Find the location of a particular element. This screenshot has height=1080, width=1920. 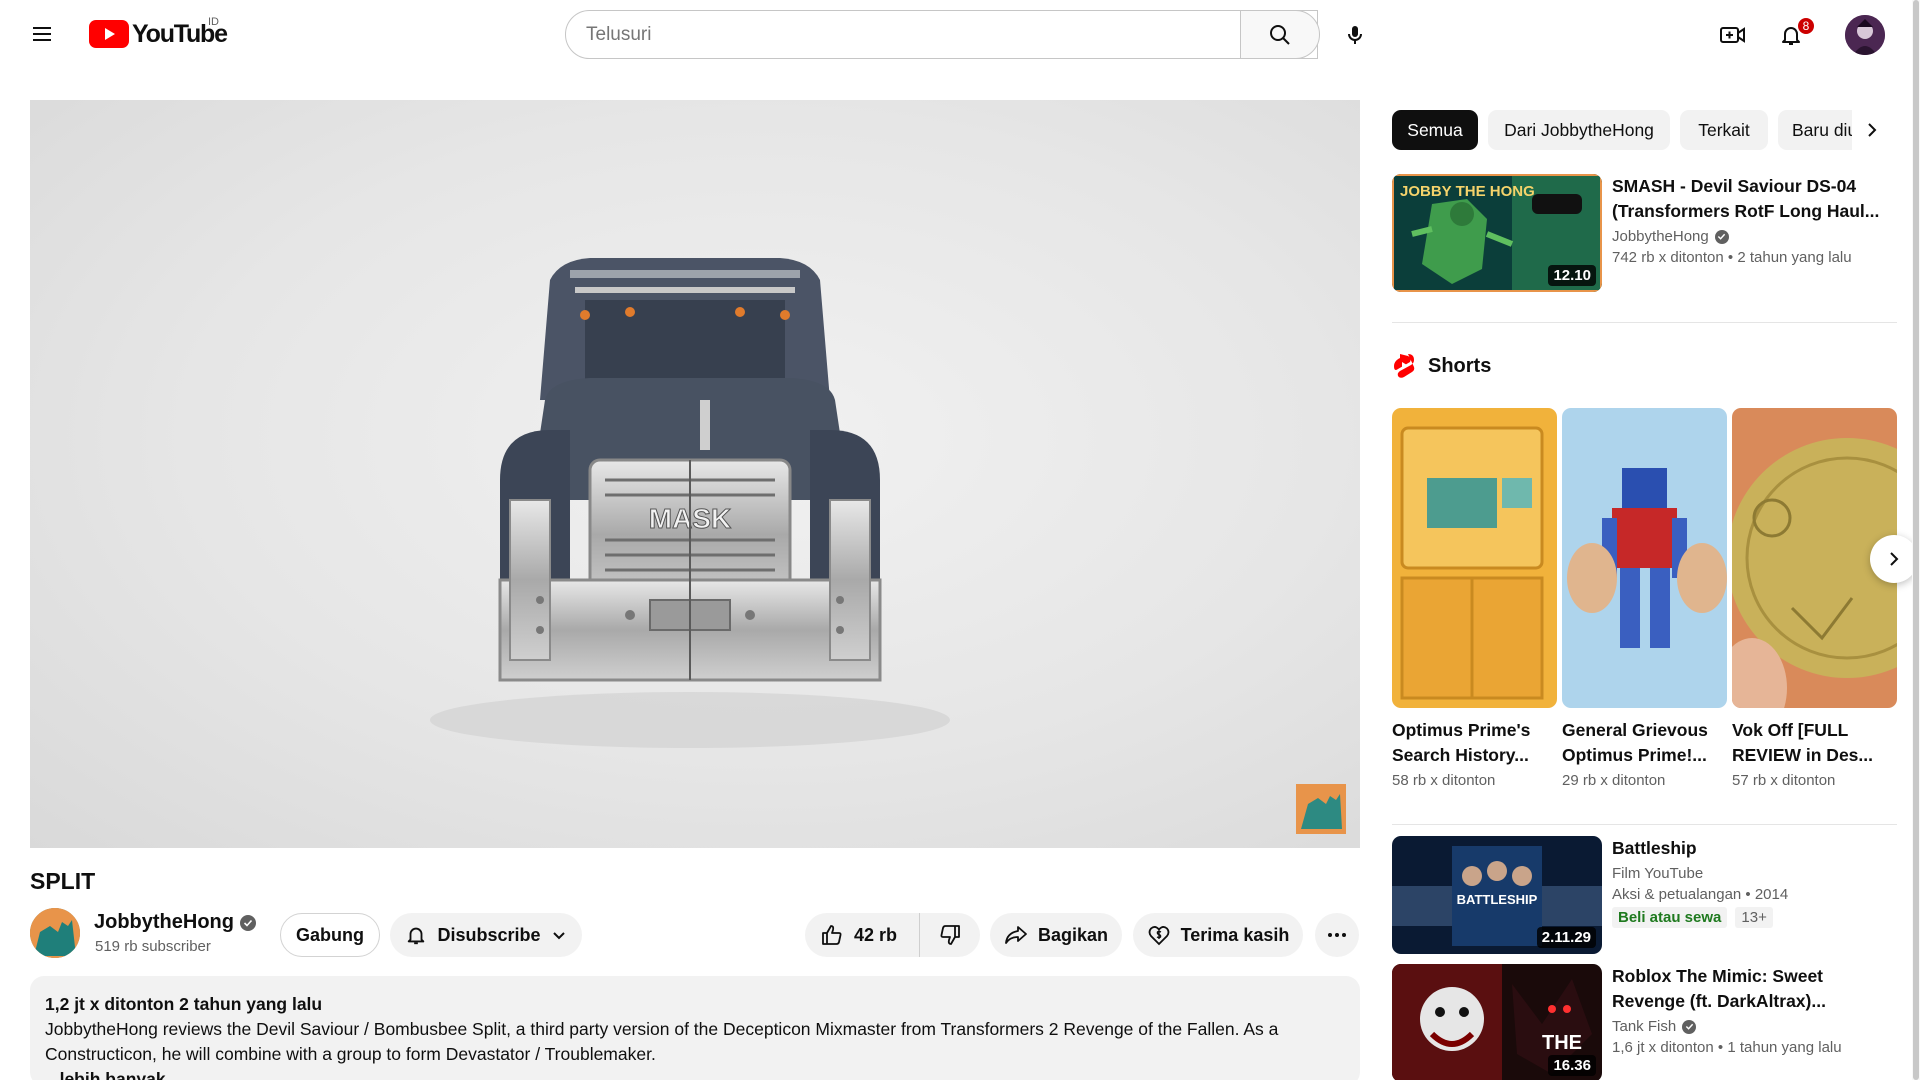

movie-poster-text: BATTLESHIP is located at coordinates (1497, 899).